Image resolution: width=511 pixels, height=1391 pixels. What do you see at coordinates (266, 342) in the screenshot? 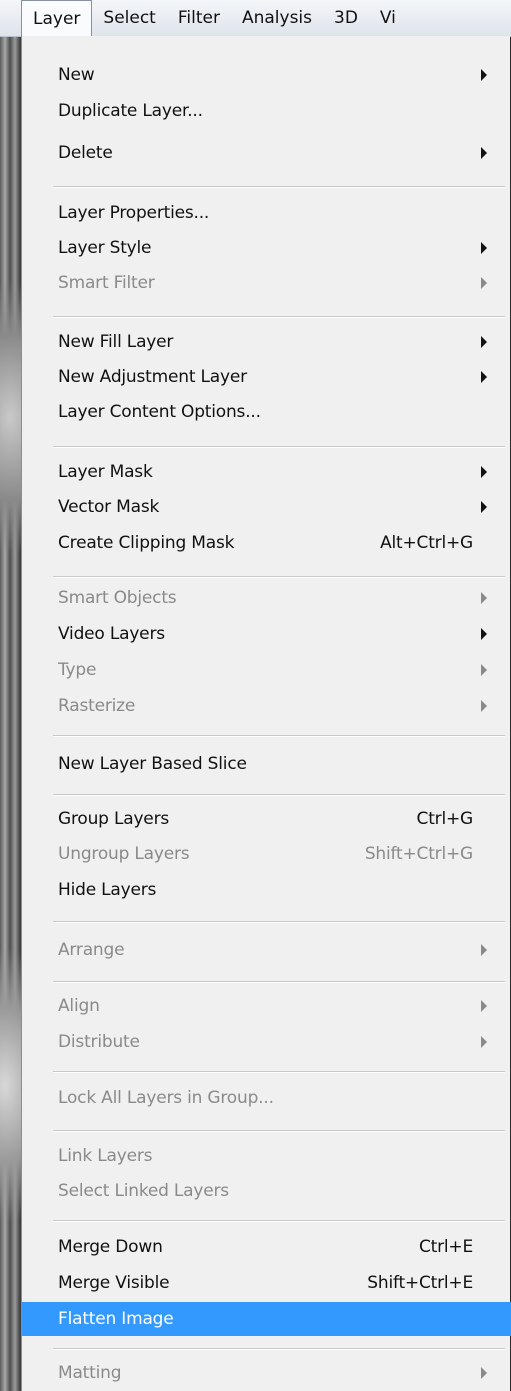
I see `menu-item-new-fill-layer: New Fill Layer` at bounding box center [266, 342].